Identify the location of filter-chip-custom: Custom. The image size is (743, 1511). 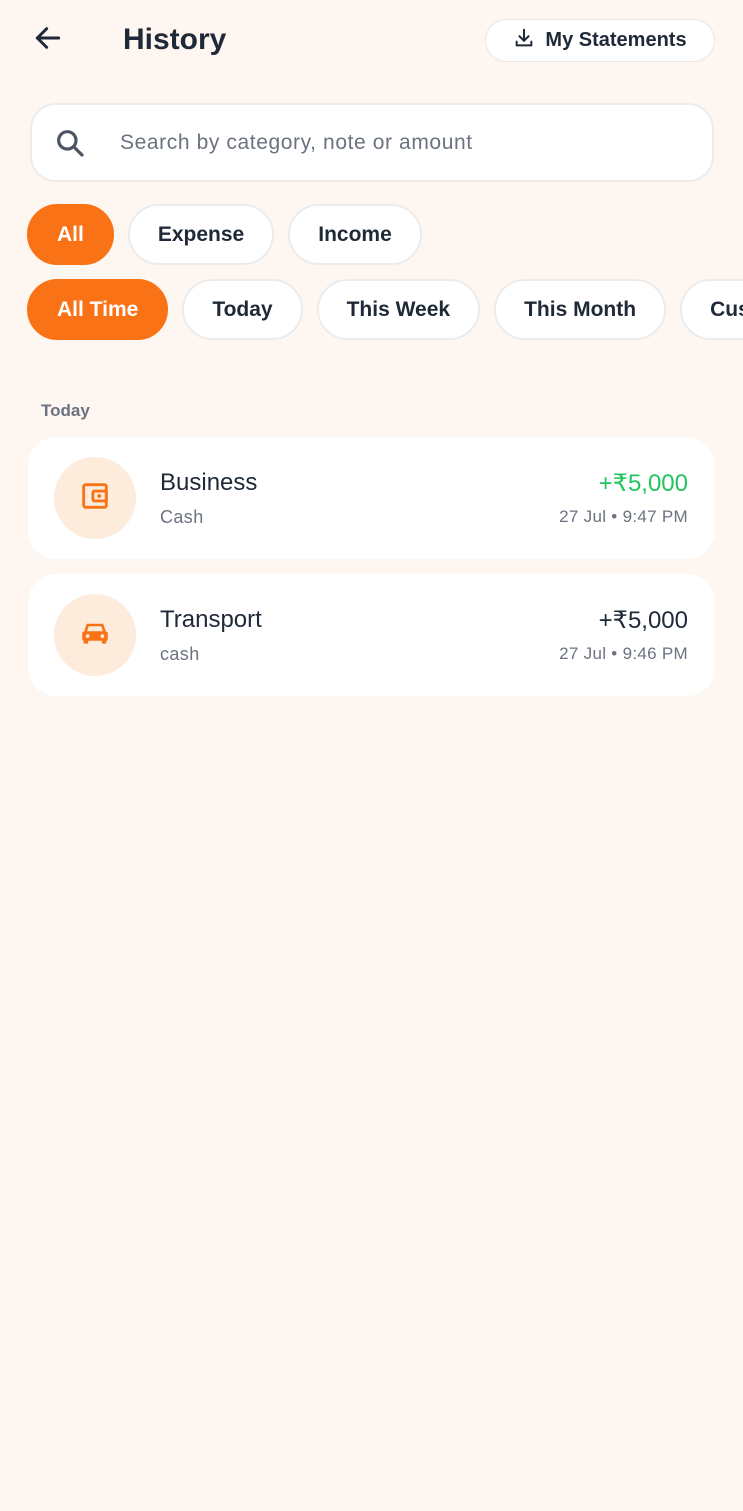
(711, 309).